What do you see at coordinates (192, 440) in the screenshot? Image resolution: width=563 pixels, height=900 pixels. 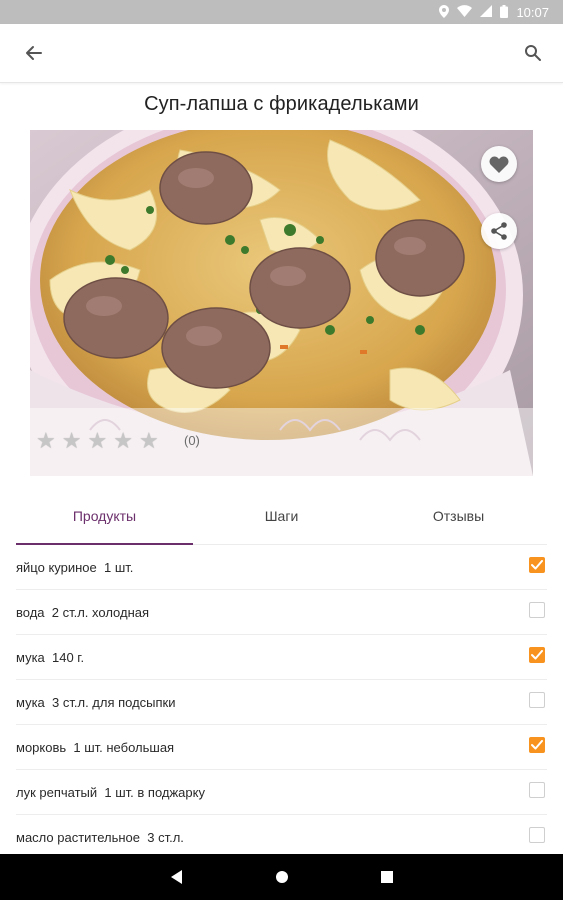 I see `rating-count: (0)` at bounding box center [192, 440].